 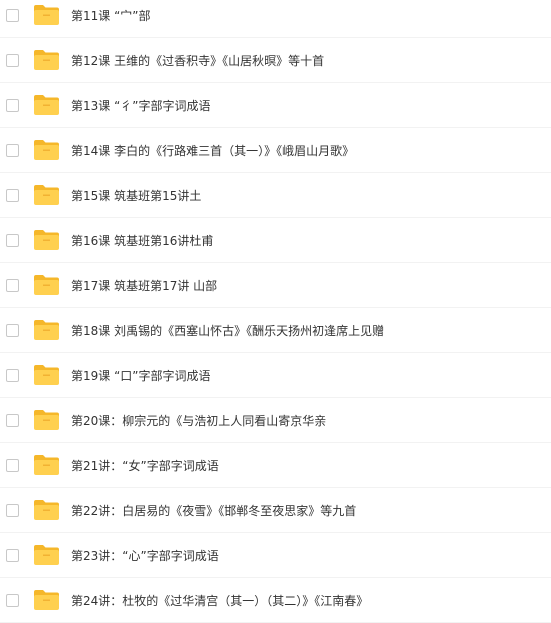 I want to click on list-item: 第18课 刘禹锡的《西塞山怀古》《酬乐天扬州初逢席上见赠, so click(x=275, y=330).